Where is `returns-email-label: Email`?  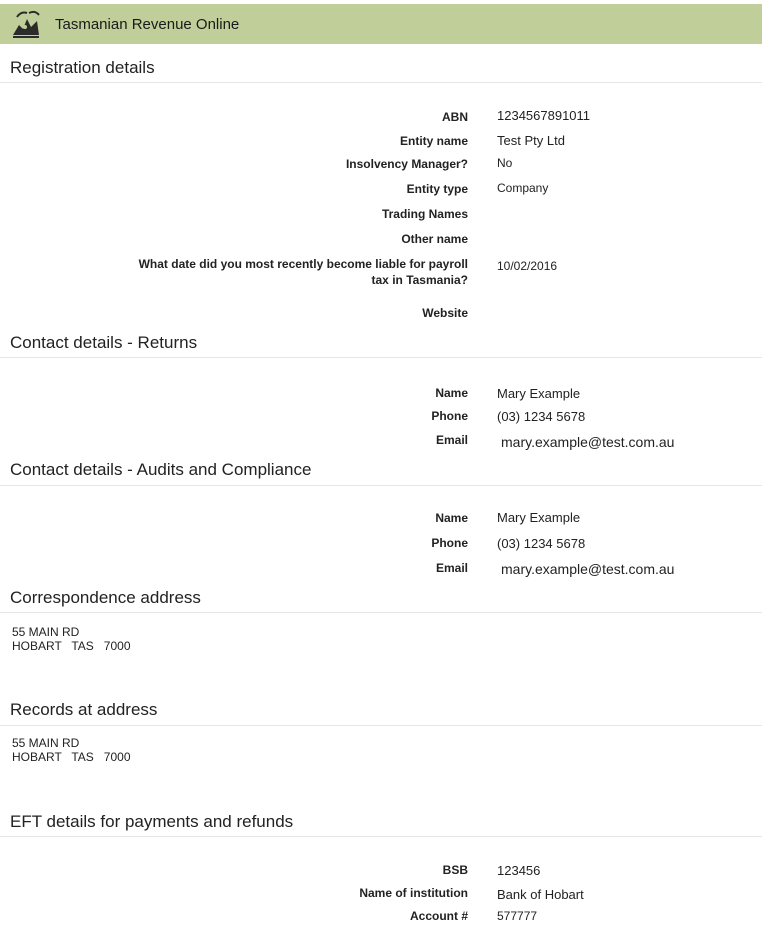 returns-email-label: Email is located at coordinates (451, 440).